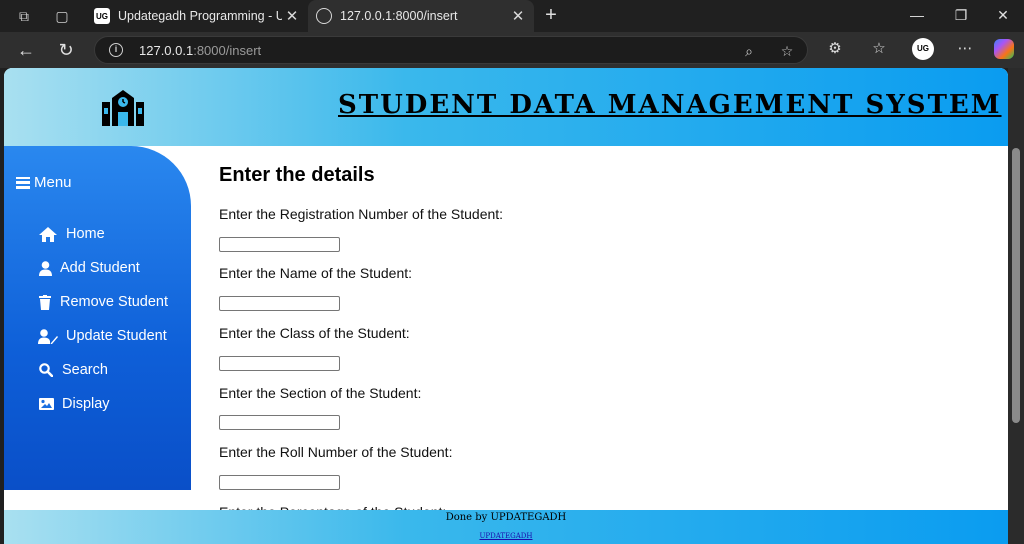  I want to click on zoom-icon: ⌕, so click(749, 51).